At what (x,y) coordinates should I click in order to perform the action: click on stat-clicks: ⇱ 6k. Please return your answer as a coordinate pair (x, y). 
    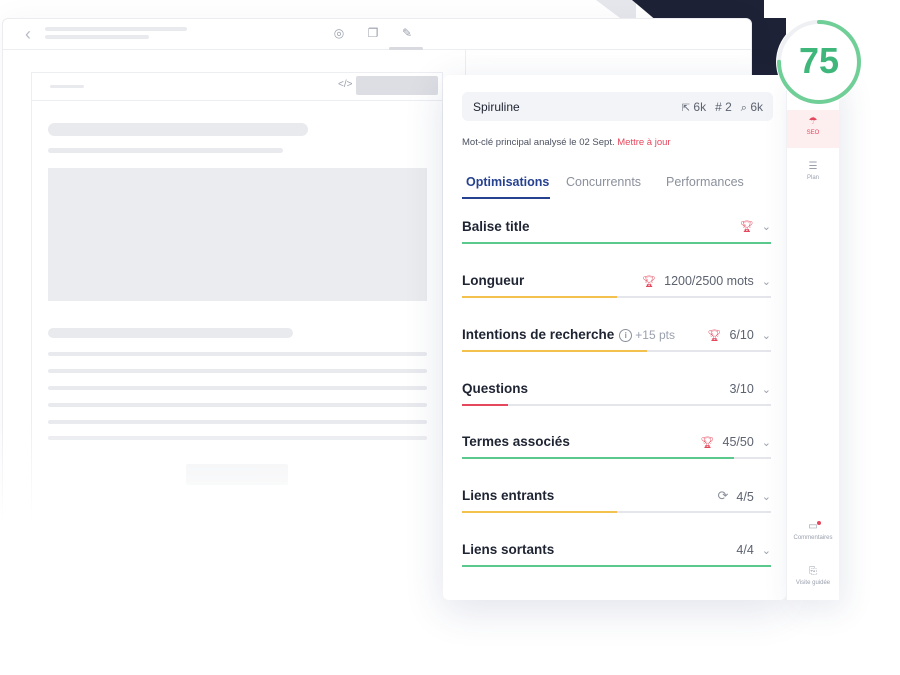
    Looking at the image, I should click on (694, 107).